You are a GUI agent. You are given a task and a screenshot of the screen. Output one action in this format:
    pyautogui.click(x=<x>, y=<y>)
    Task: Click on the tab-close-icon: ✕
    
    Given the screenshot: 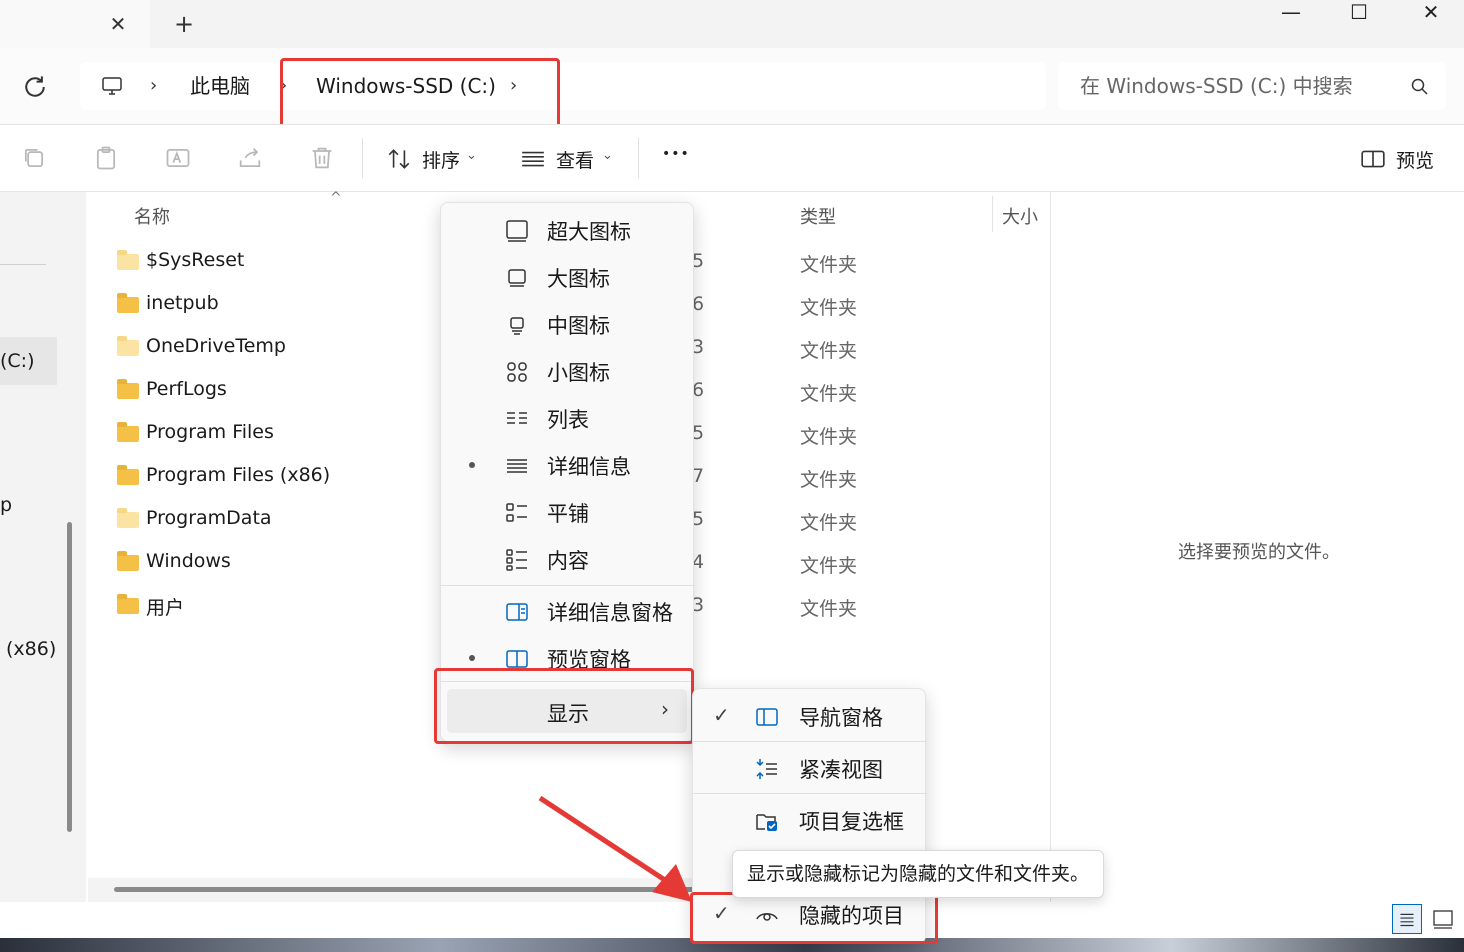 What is the action you would take?
    pyautogui.click(x=118, y=24)
    